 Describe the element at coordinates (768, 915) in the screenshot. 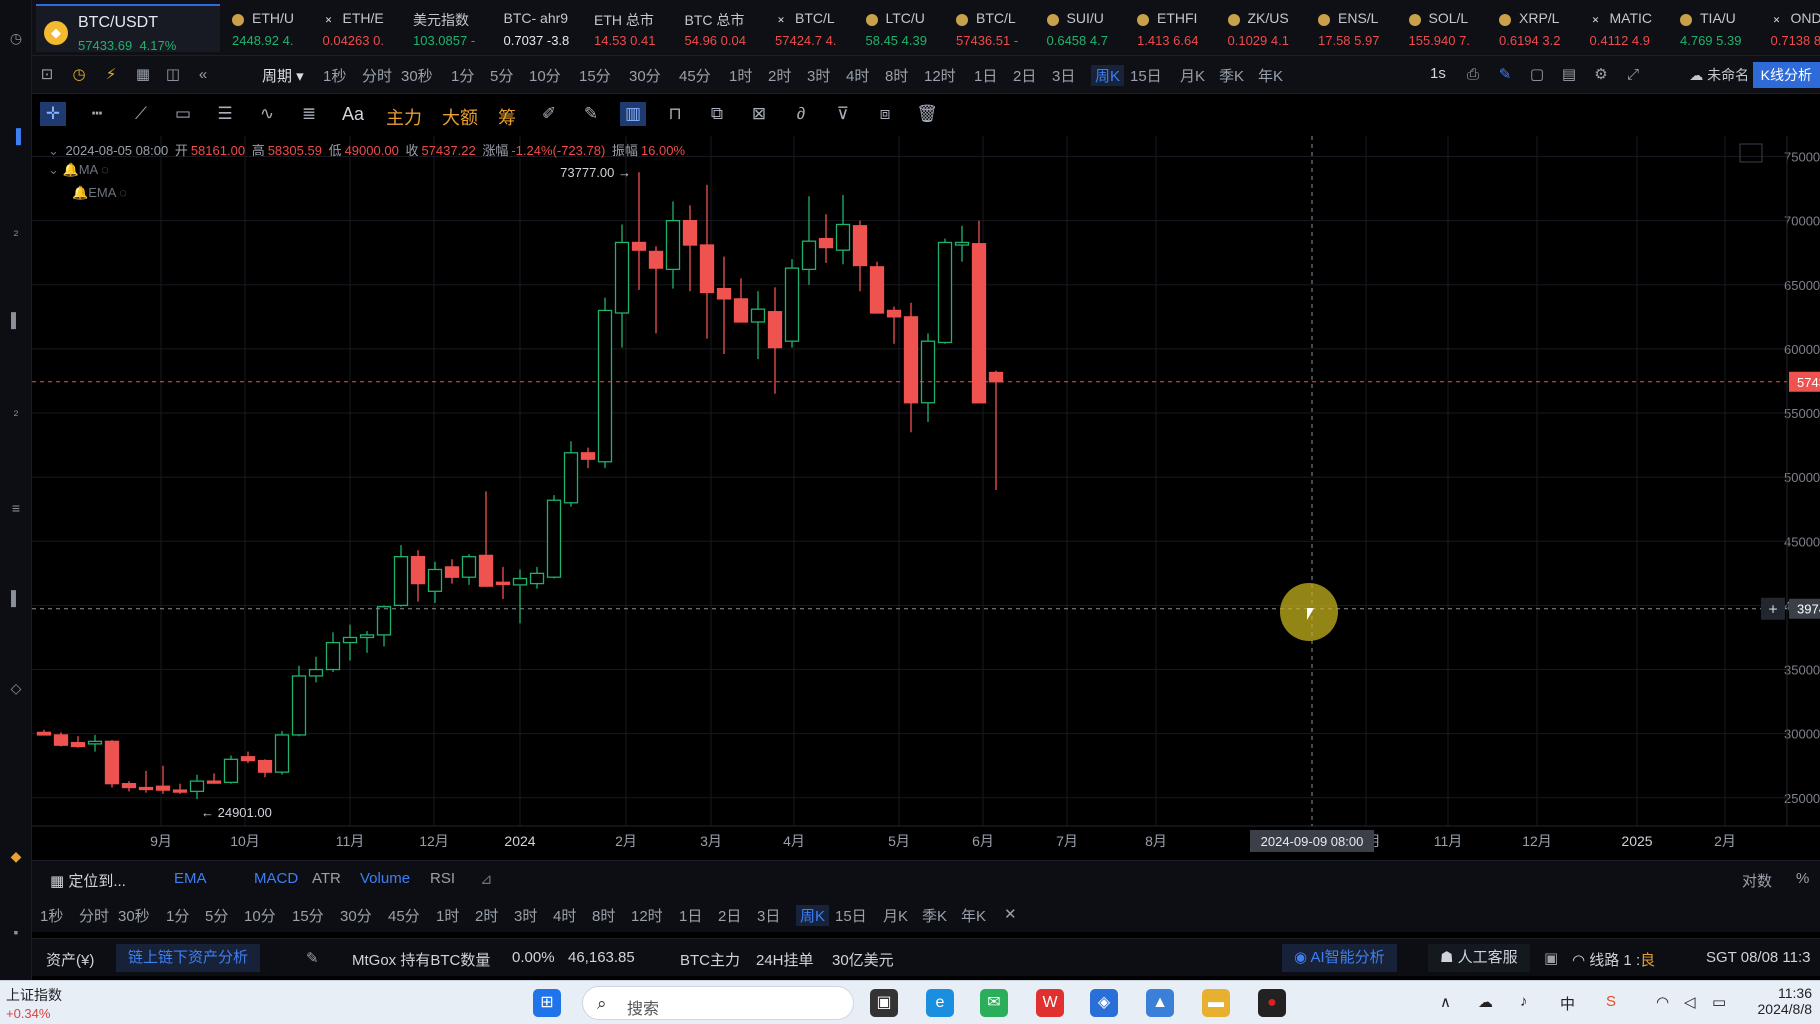

I see `bottom-period-option: 3日` at that location.